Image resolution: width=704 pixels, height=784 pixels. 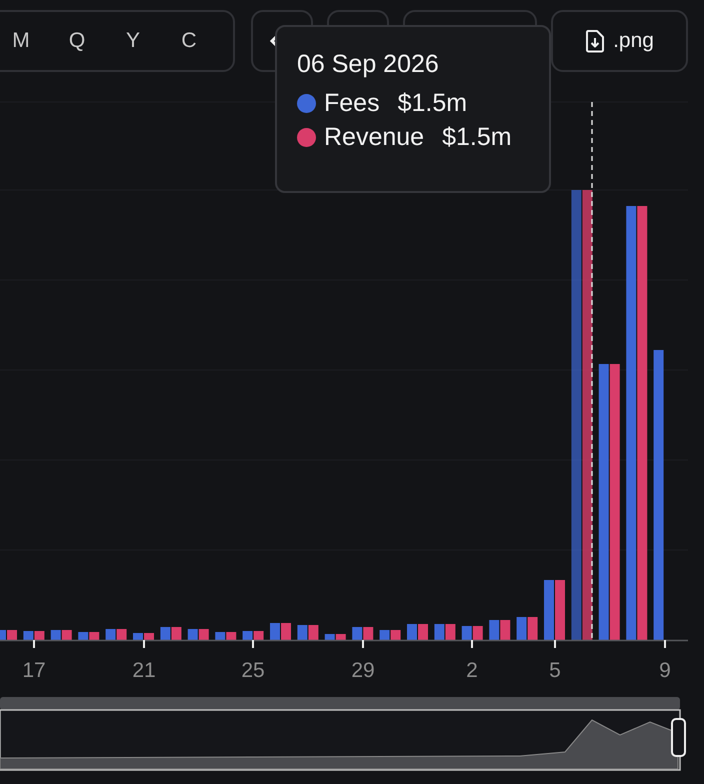 What do you see at coordinates (374, 137) in the screenshot?
I see `series-name: Revenue` at bounding box center [374, 137].